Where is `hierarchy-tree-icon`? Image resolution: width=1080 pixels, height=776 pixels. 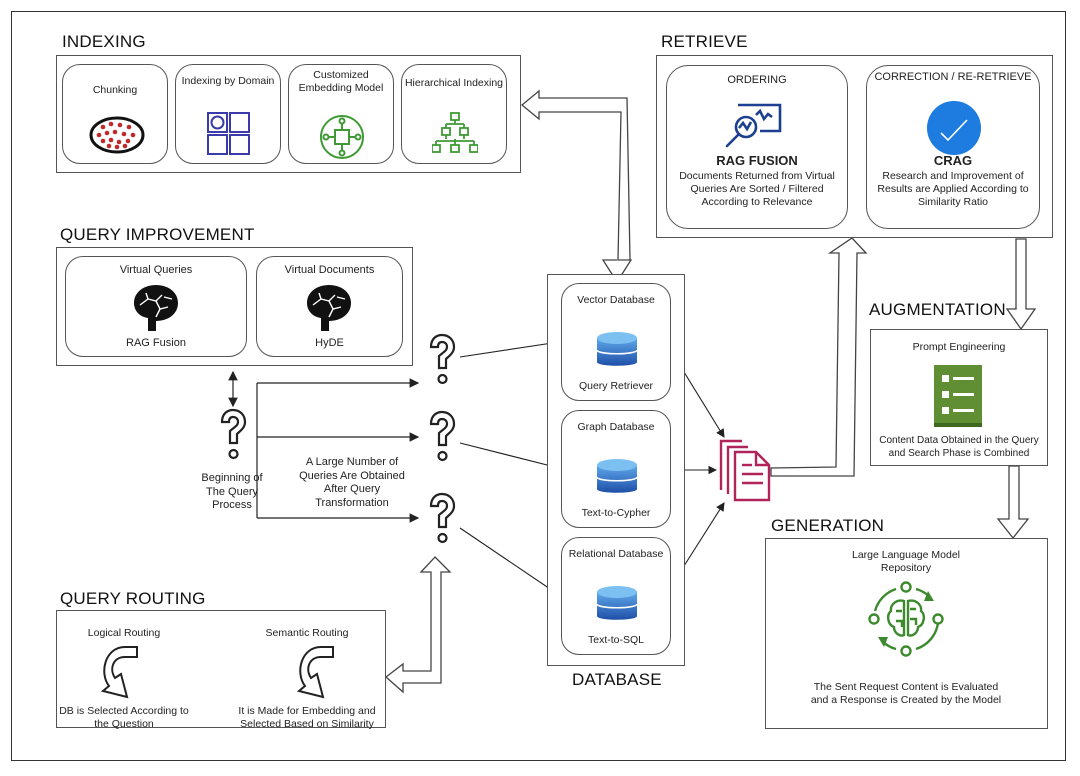 hierarchy-tree-icon is located at coordinates (455, 132).